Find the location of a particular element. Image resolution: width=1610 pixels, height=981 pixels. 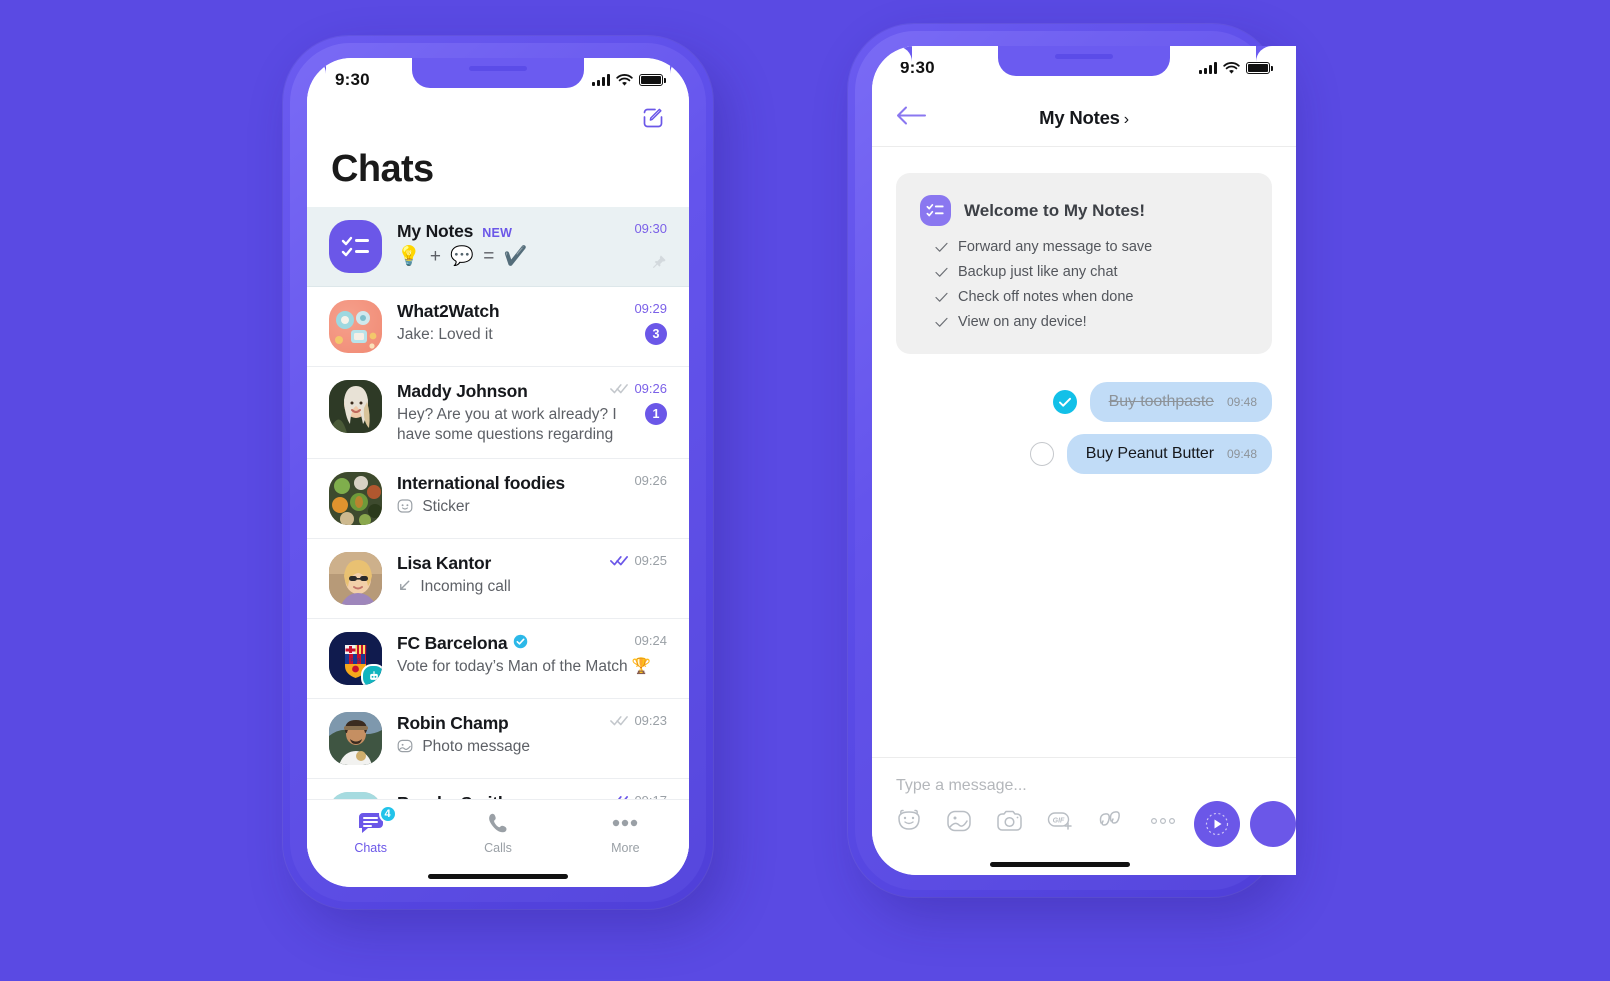

chevron-right-icon: › is located at coordinates (1126, 119).